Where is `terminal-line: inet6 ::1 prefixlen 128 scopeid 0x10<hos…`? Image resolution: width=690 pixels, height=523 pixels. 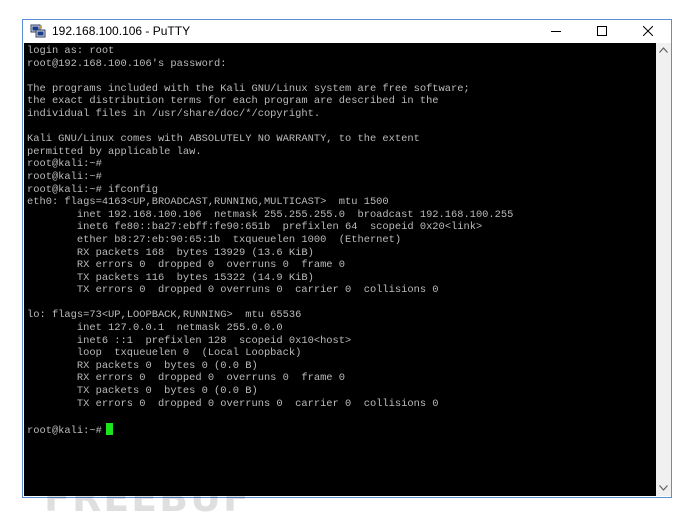 terminal-line: inet6 ::1 prefixlen 128 scopeid 0x10<hos… is located at coordinates (270, 341).